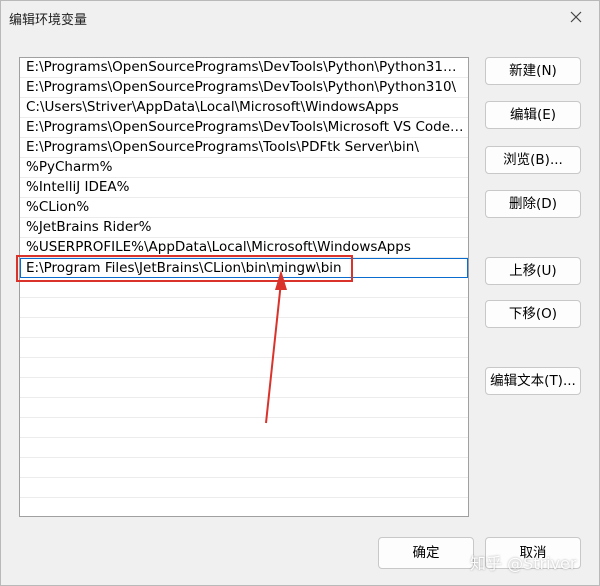 Image resolution: width=600 pixels, height=586 pixels. I want to click on zhihu-watermark: 知乎 @Striver, so click(523, 563).